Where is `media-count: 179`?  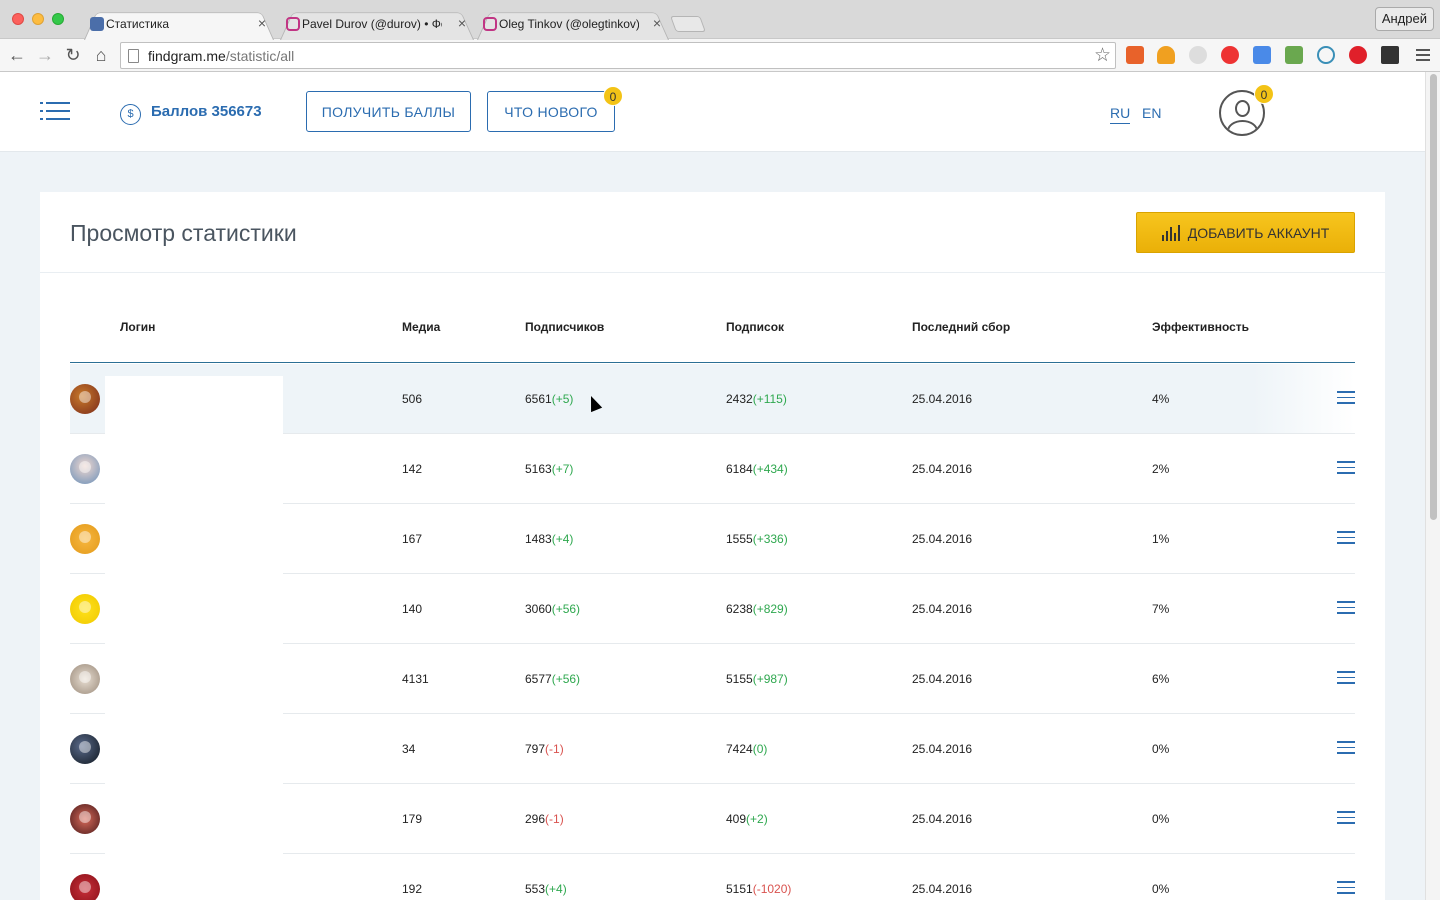 media-count: 179 is located at coordinates (412, 819).